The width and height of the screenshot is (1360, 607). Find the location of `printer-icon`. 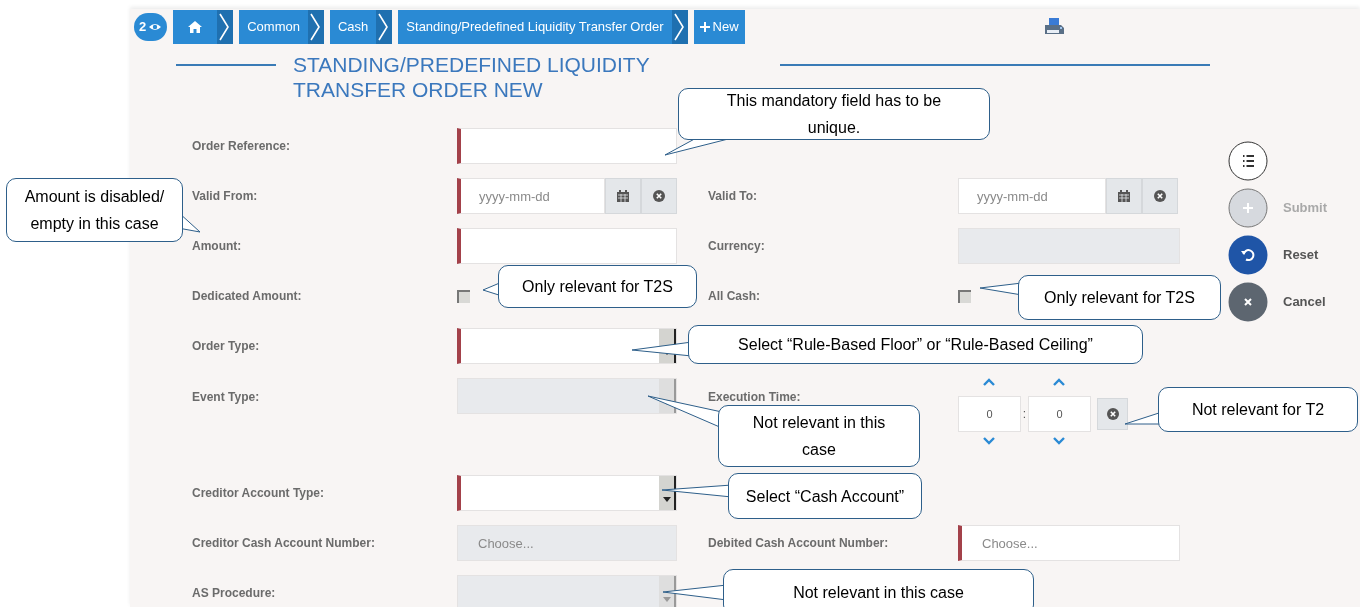

printer-icon is located at coordinates (1053, 27).